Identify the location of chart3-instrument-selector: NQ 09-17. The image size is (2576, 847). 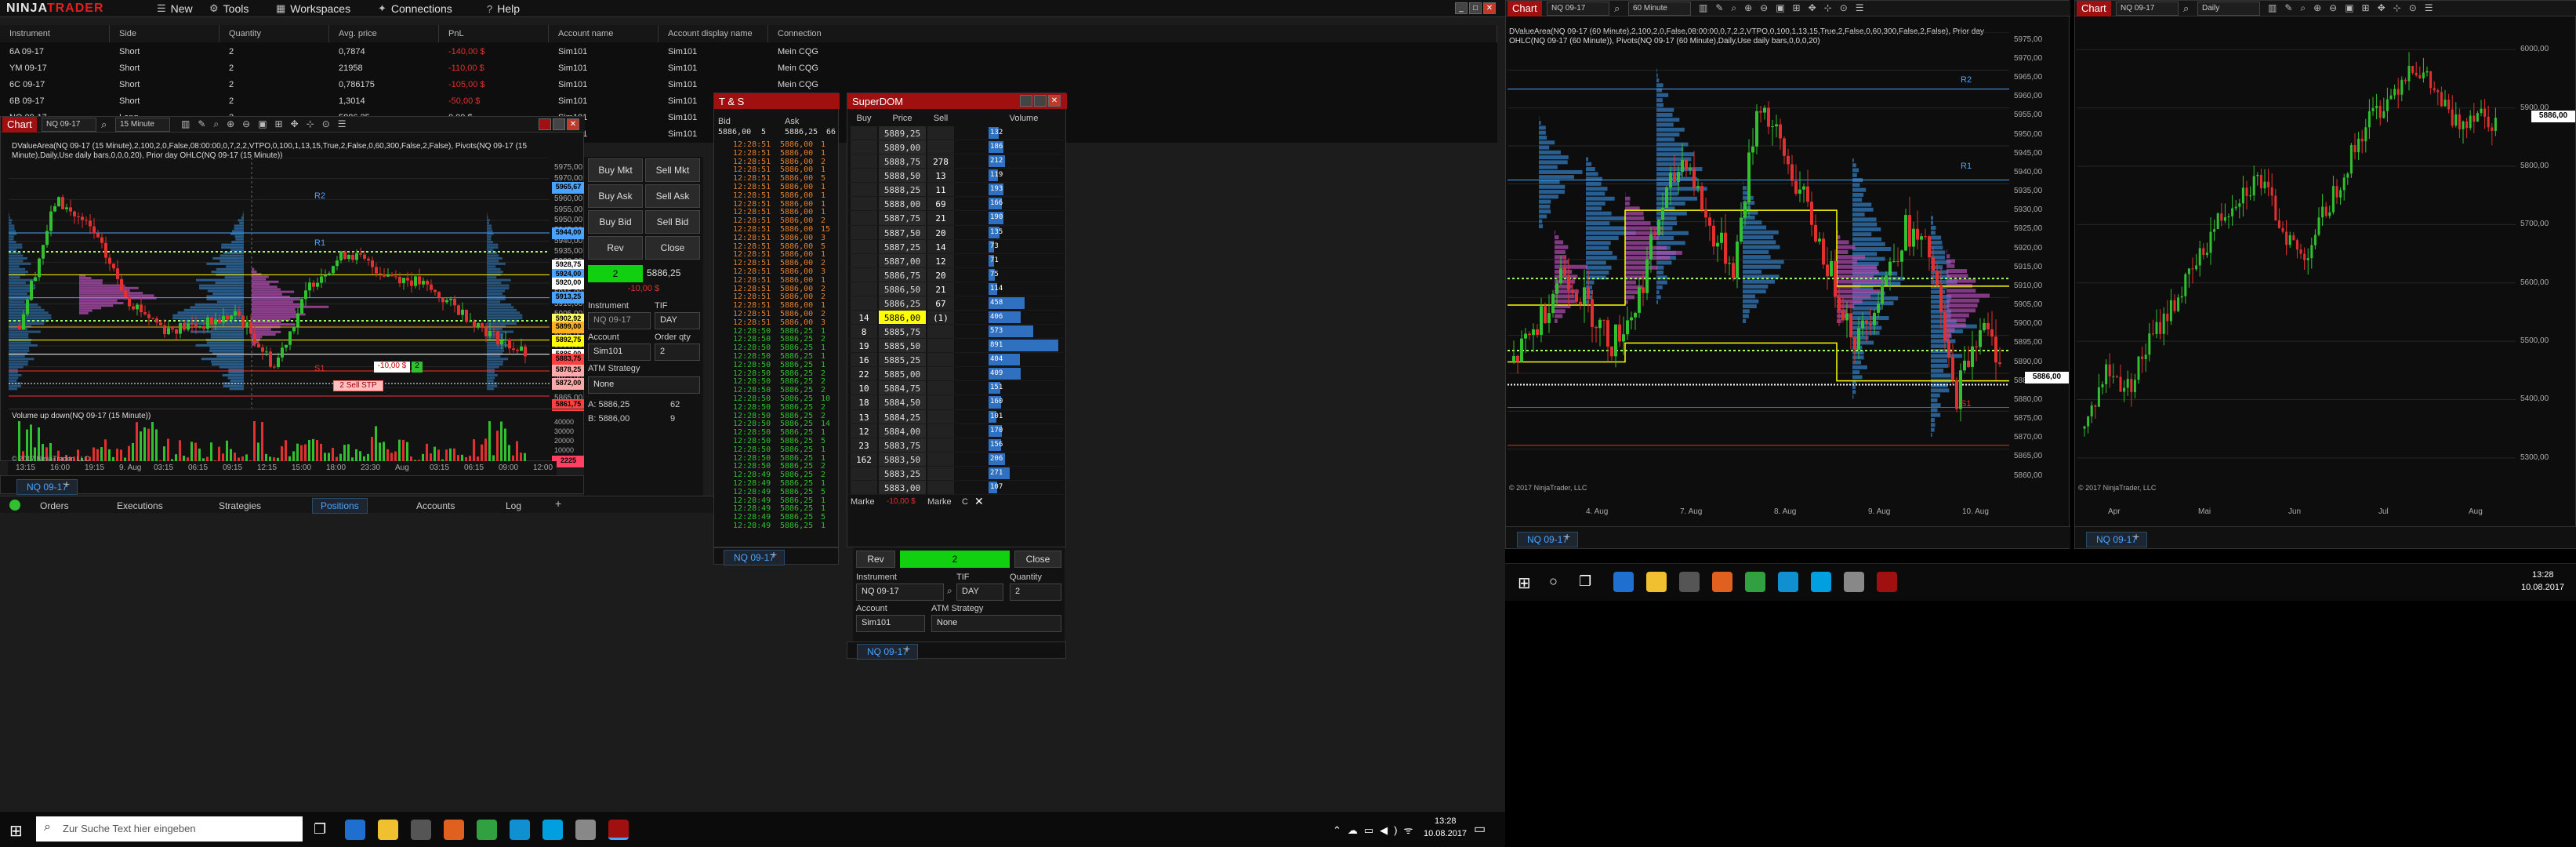
(2148, 9).